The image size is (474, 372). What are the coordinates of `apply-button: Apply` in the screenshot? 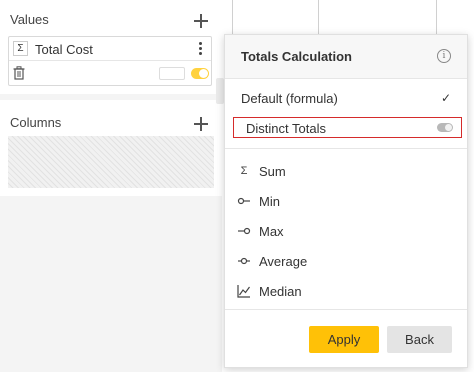 It's located at (344, 339).